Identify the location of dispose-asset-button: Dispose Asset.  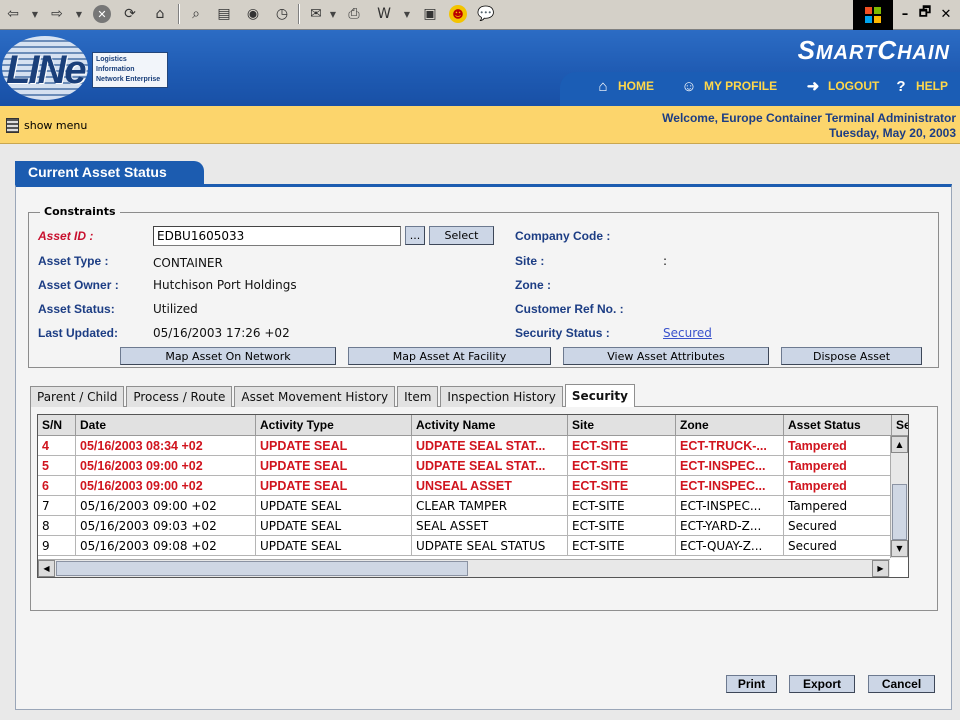
(851, 356).